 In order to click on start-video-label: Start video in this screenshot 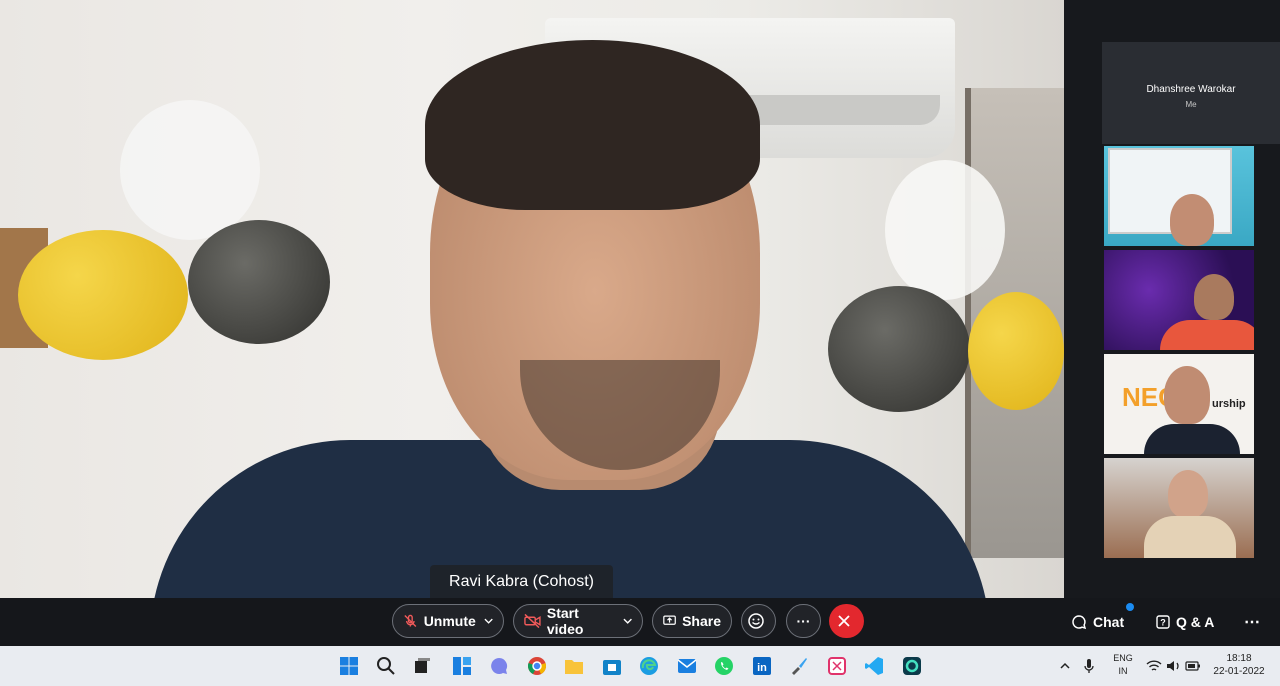, I will do `click(565, 621)`.